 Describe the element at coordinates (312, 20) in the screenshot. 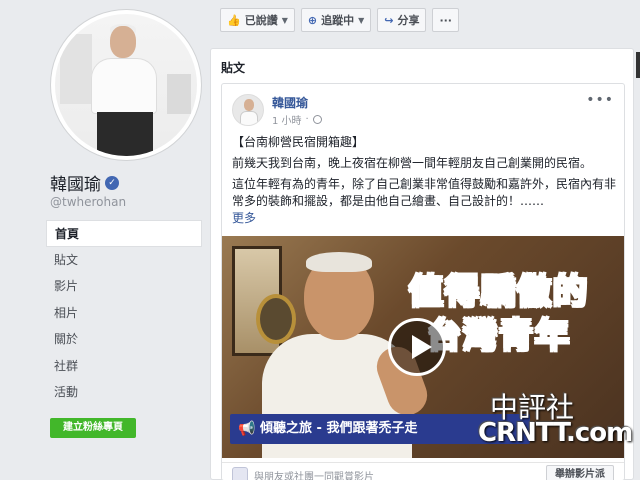

I see `rss-icon: ⊕` at that location.